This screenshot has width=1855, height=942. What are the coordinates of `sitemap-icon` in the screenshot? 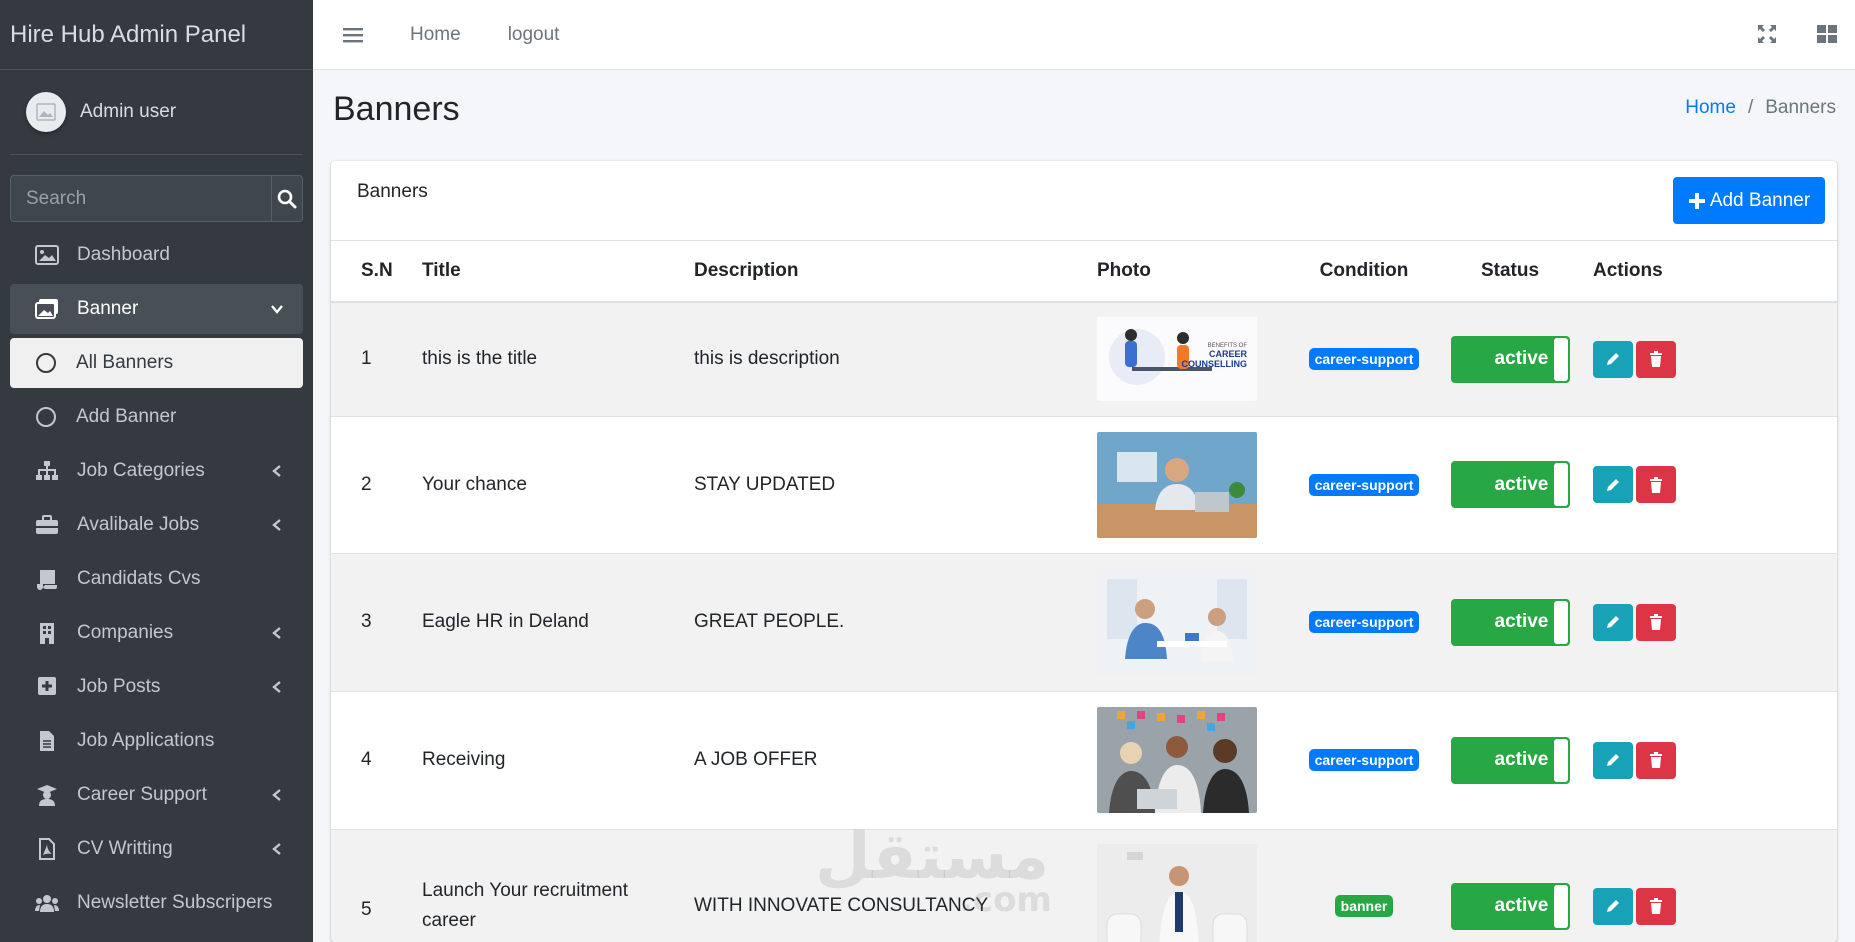 It's located at (47, 471).